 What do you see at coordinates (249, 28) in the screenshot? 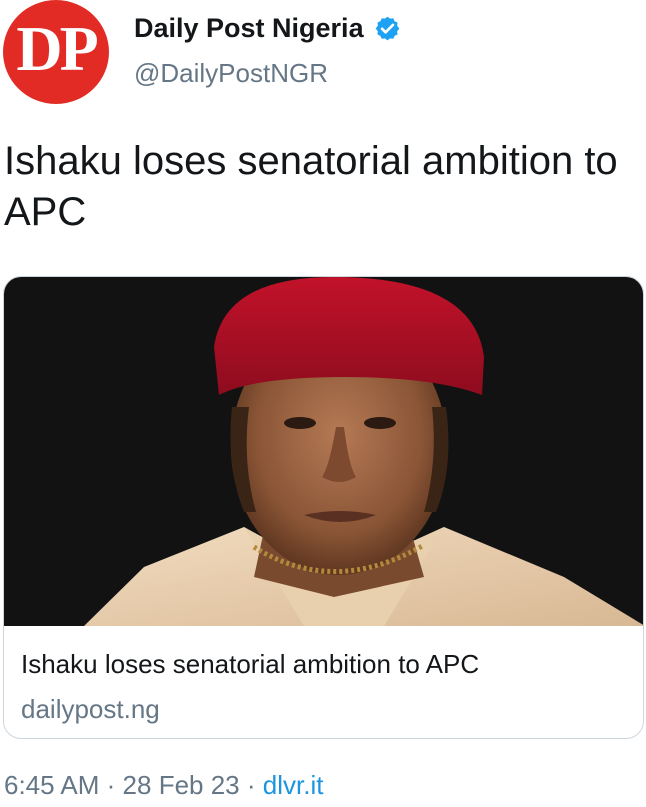
I see `display-name: Daily Post Nigeria` at bounding box center [249, 28].